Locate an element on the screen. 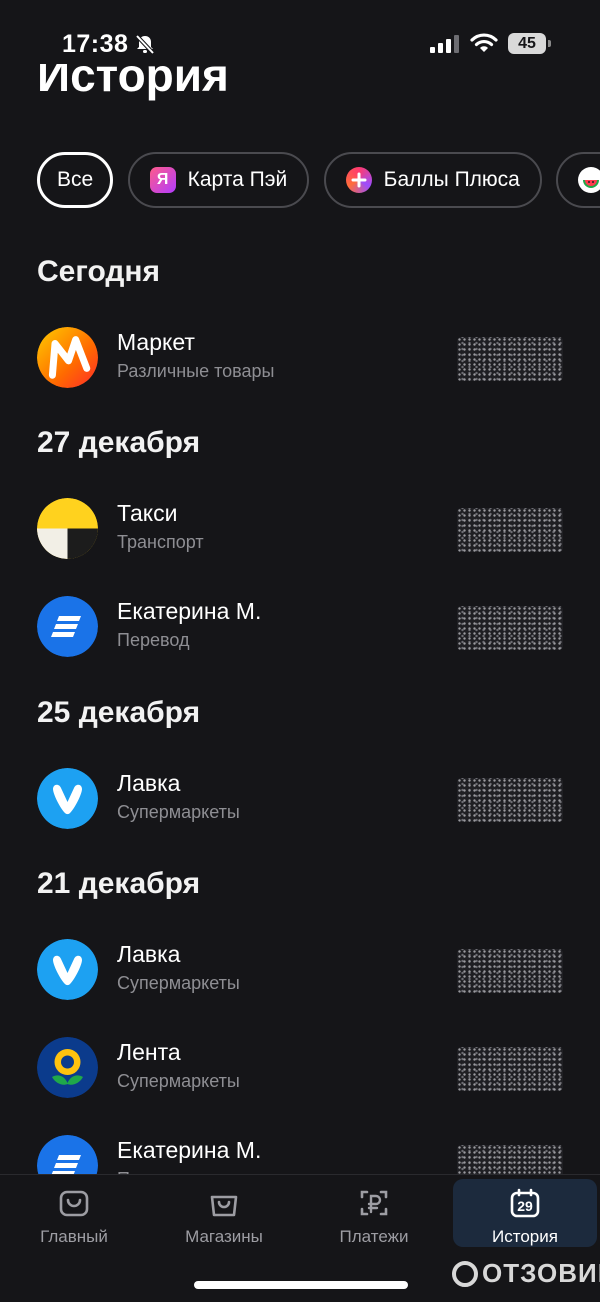 The height and width of the screenshot is (1302, 600). plus-points-icon is located at coordinates (358, 180).